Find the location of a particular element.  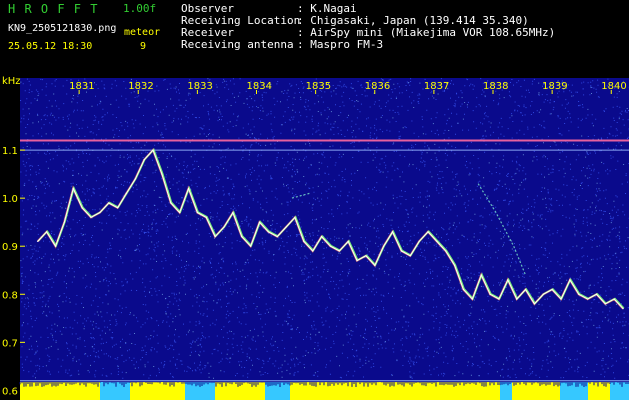

y-tick-label: 1.1 is located at coordinates (10, 151).